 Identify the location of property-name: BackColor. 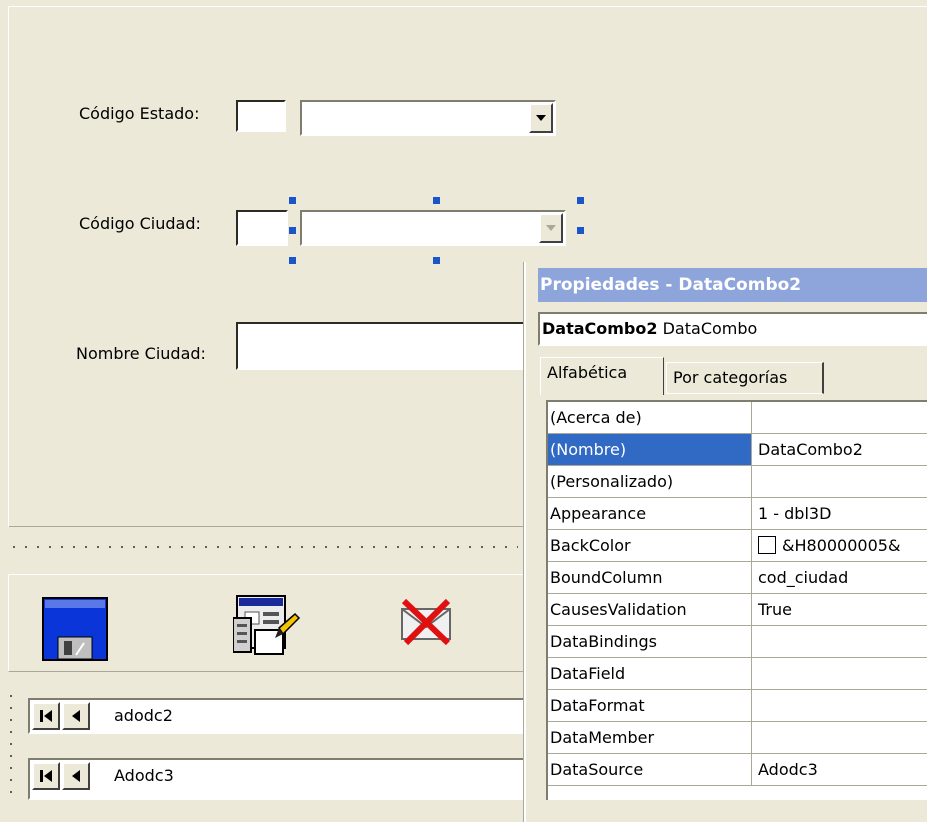
(650, 545).